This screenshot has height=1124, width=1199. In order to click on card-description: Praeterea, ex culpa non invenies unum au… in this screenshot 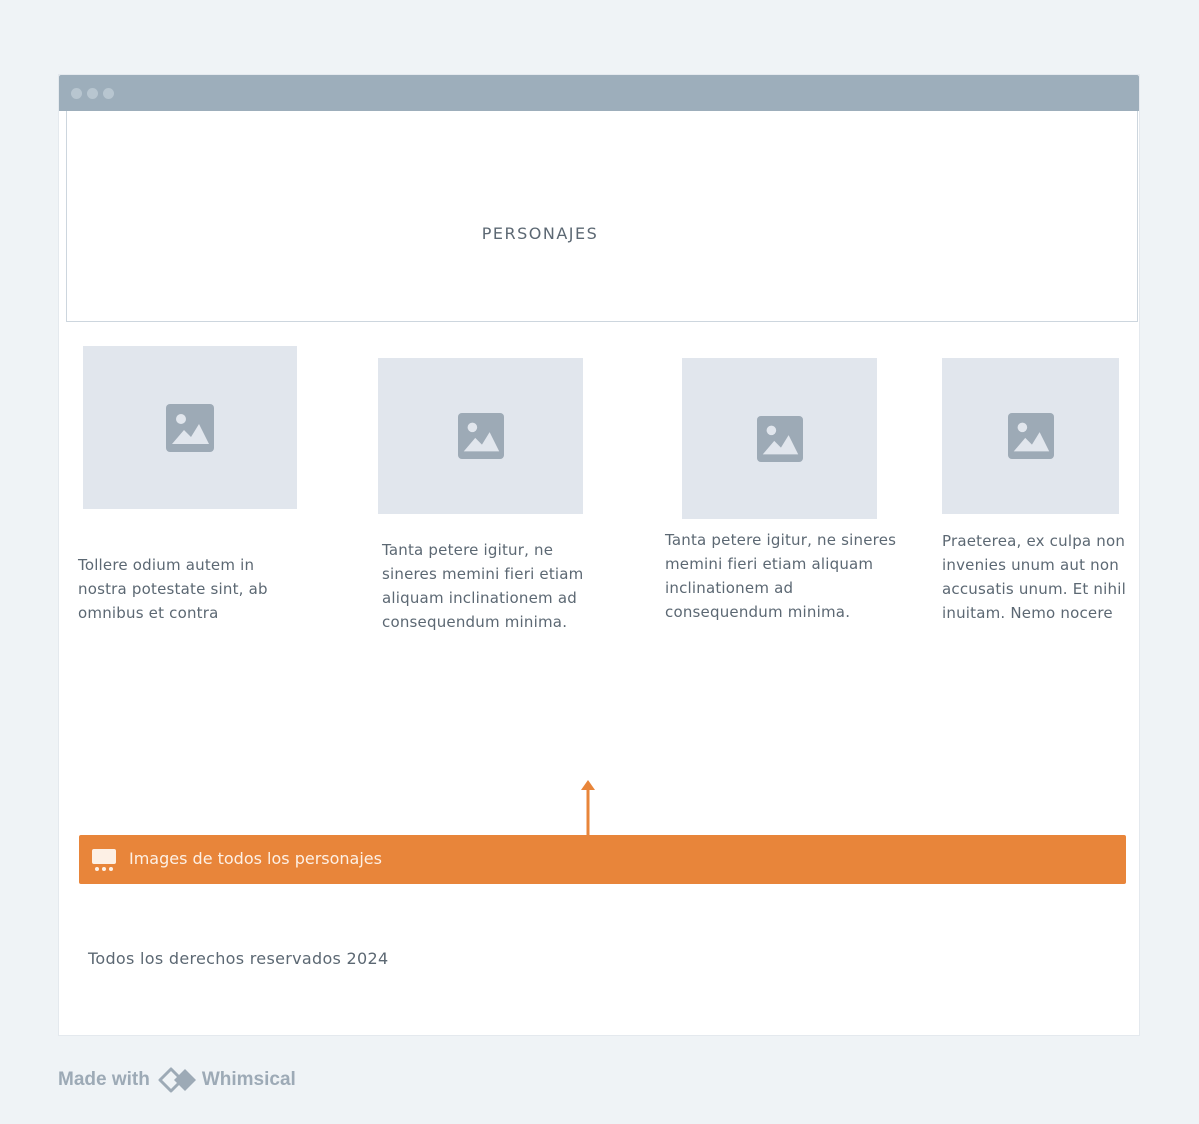, I will do `click(1034, 577)`.